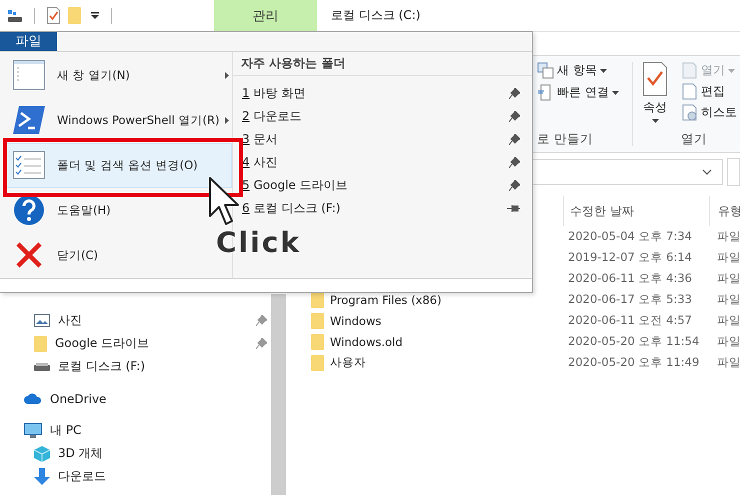 The image size is (740, 495). I want to click on nav-item: 사진, so click(135, 320).